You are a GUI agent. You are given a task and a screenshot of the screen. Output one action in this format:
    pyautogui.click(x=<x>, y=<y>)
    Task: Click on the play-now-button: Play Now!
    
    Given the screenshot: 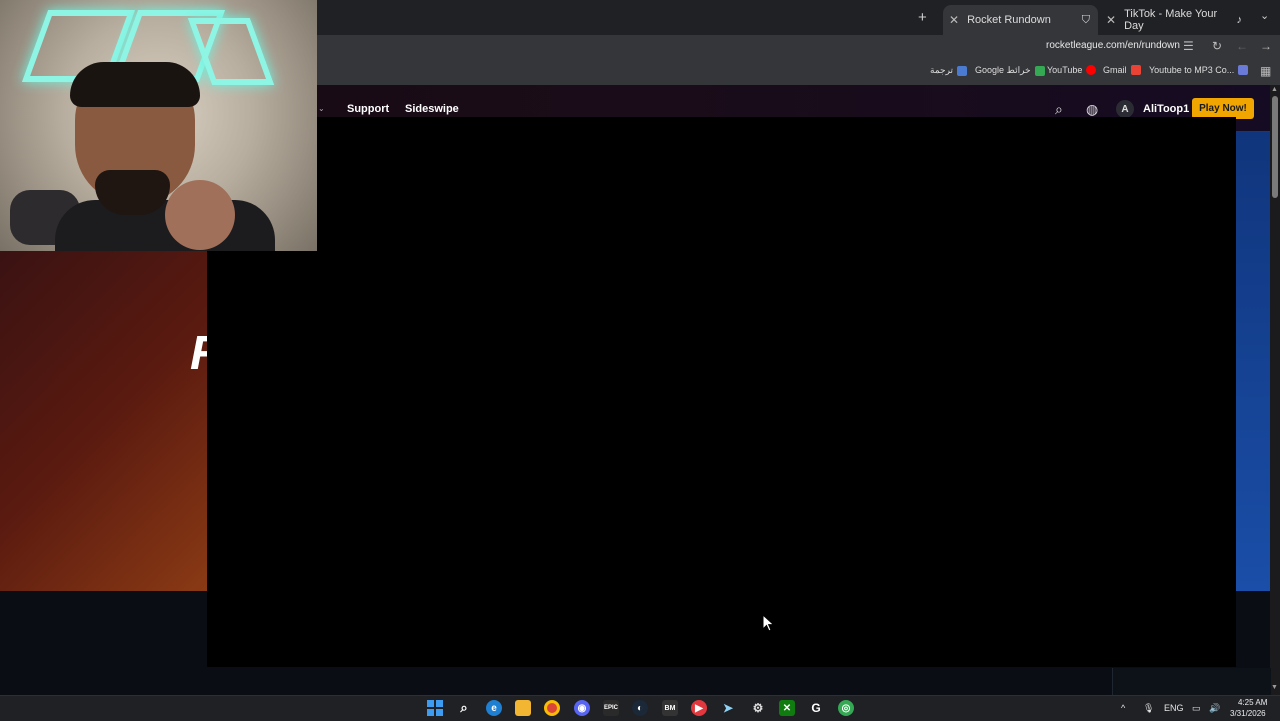 What is the action you would take?
    pyautogui.click(x=1223, y=108)
    